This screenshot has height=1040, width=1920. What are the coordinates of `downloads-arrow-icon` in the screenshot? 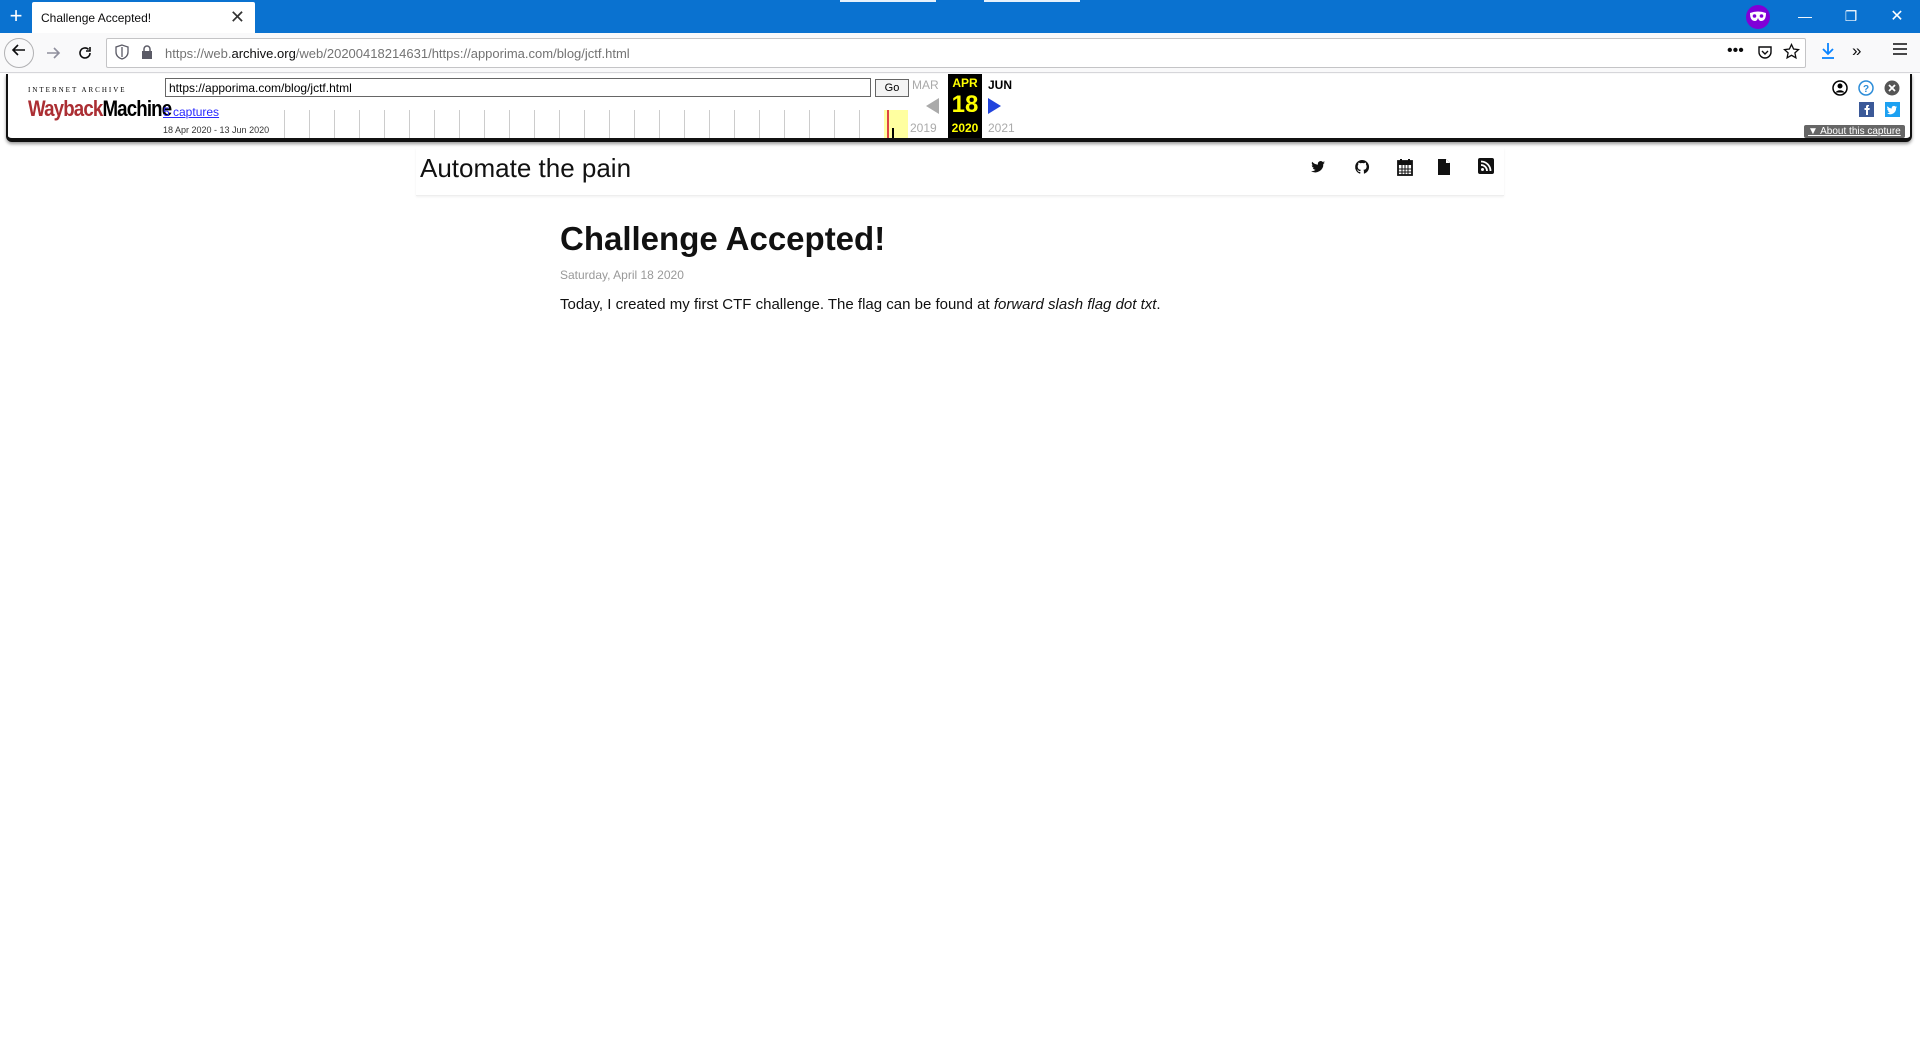 It's located at (1828, 53).